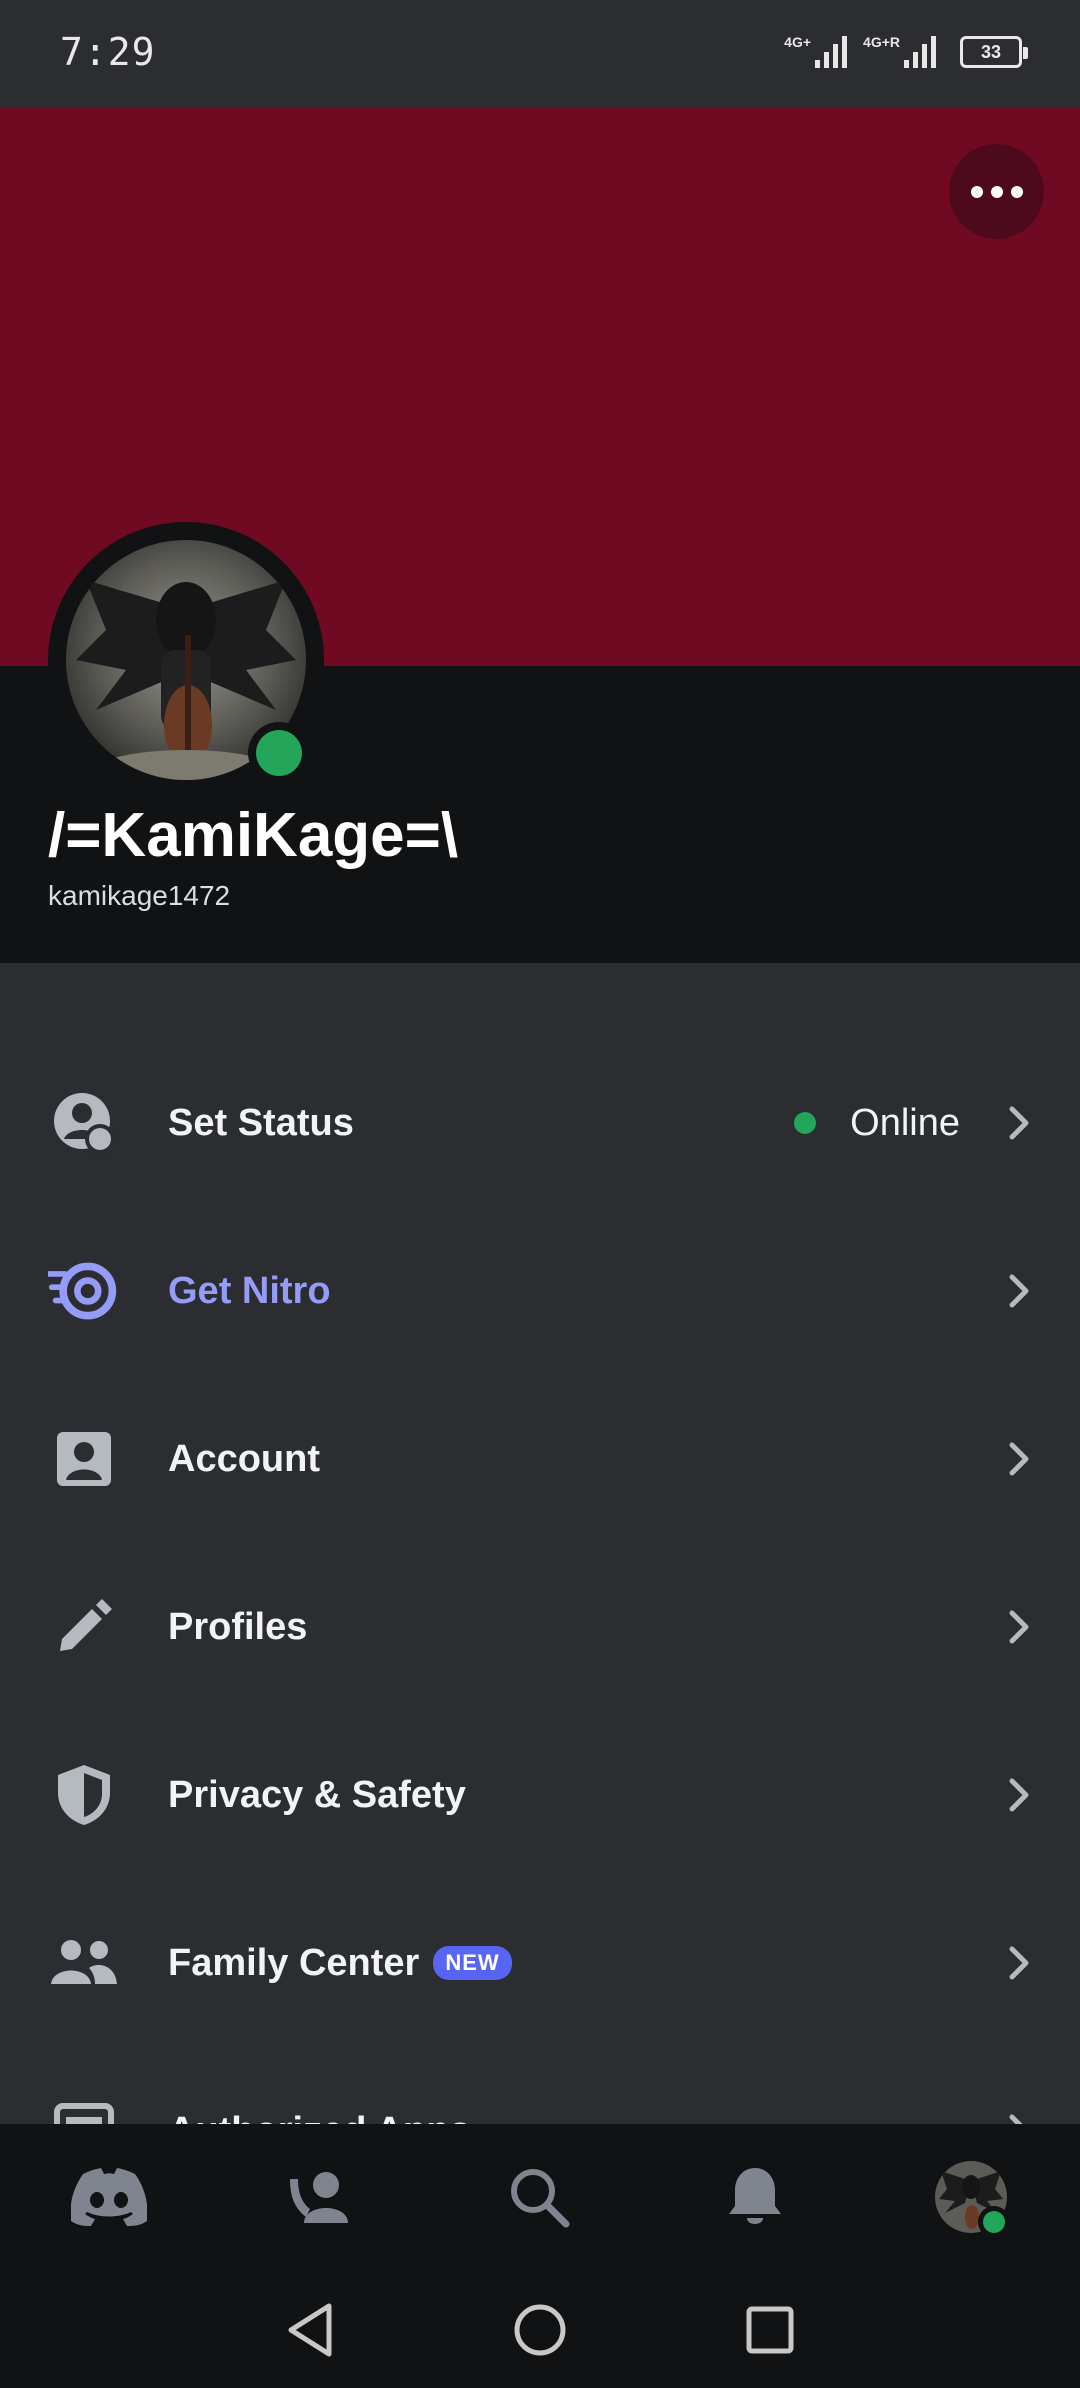 This screenshot has width=1080, height=2388. What do you see at coordinates (317, 1794) in the screenshot?
I see `settings-item-label: Privacy & Safety` at bounding box center [317, 1794].